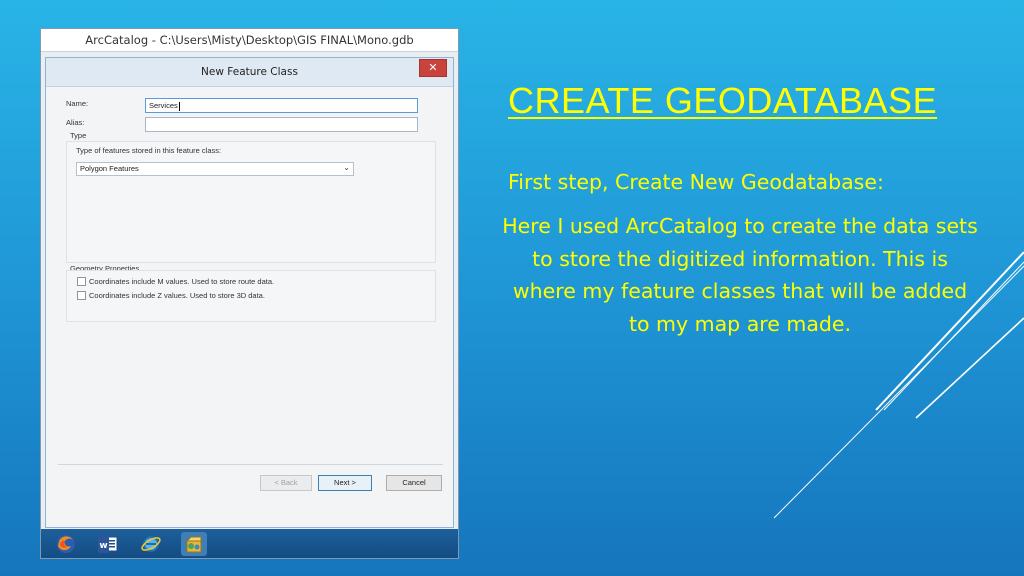 The height and width of the screenshot is (576, 1024). I want to click on arccatalog-icon, so click(194, 544).